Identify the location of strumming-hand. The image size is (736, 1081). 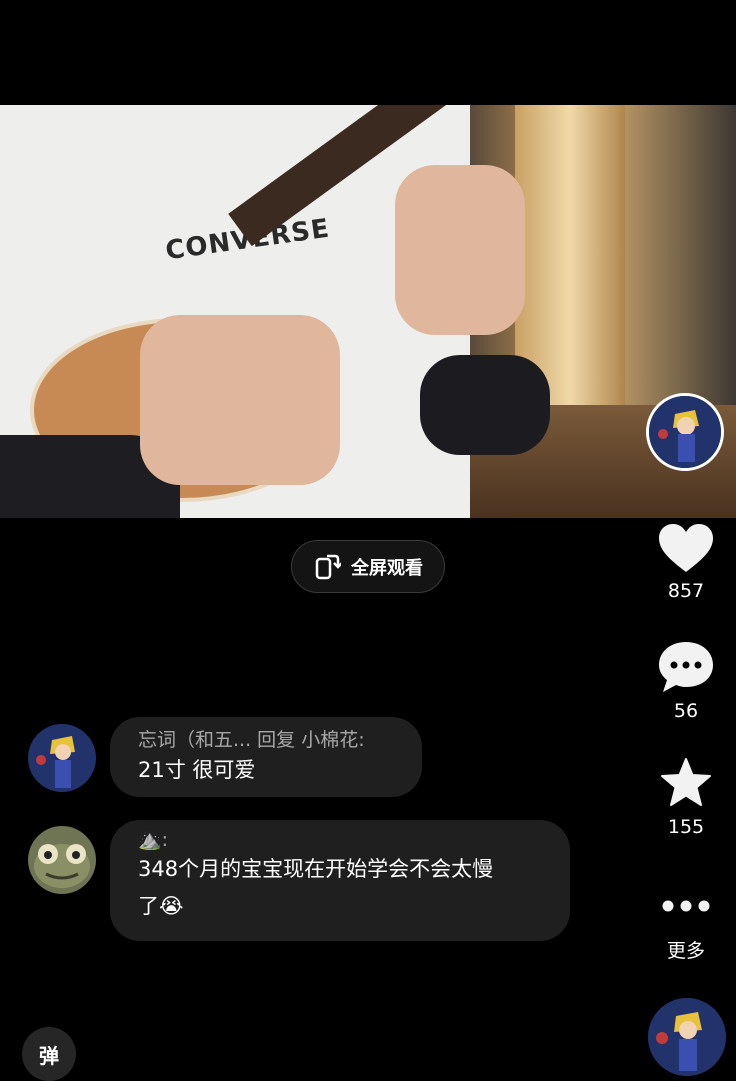
(240, 400).